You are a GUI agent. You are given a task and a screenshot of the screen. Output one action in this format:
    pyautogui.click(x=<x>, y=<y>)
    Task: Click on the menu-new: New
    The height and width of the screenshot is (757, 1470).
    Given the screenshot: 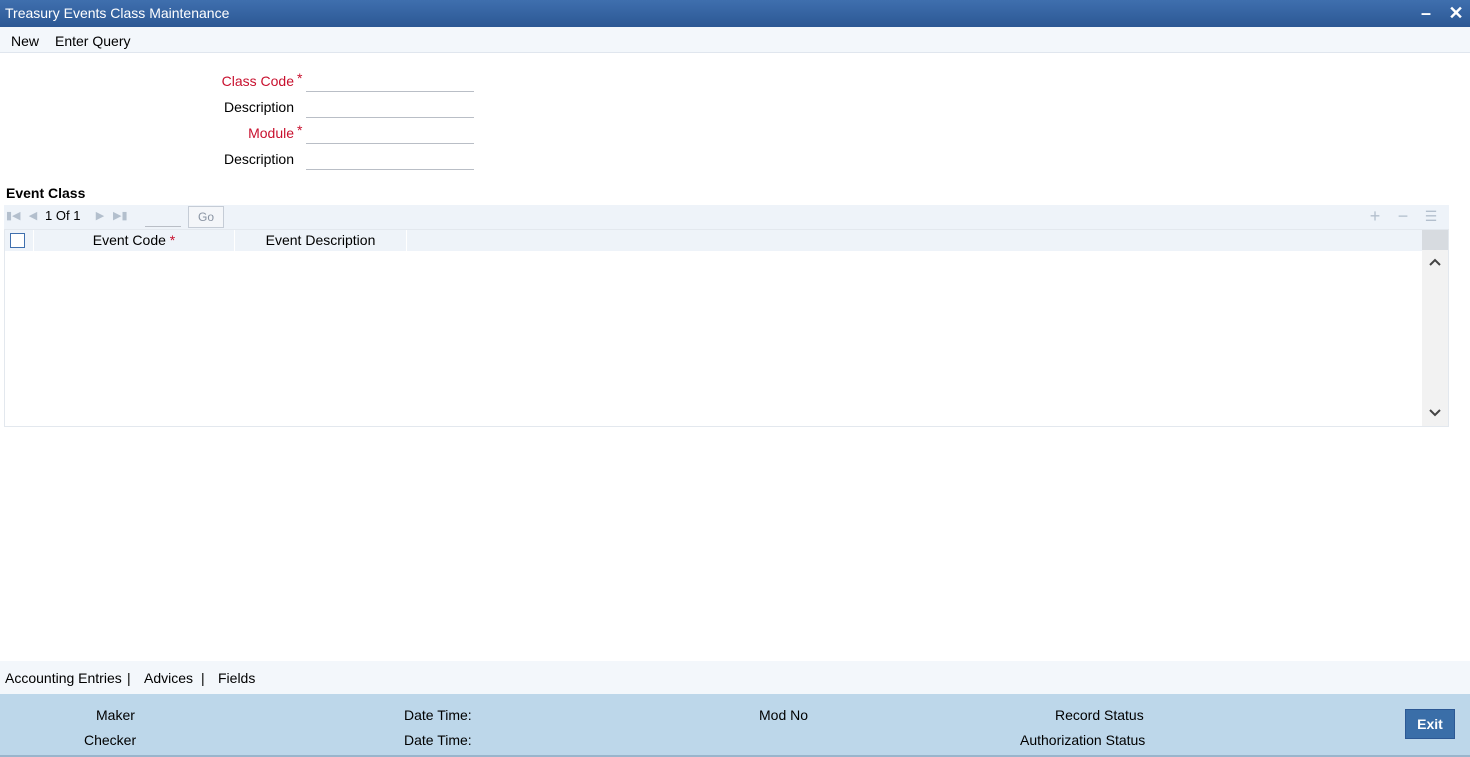 What is the action you would take?
    pyautogui.click(x=25, y=41)
    